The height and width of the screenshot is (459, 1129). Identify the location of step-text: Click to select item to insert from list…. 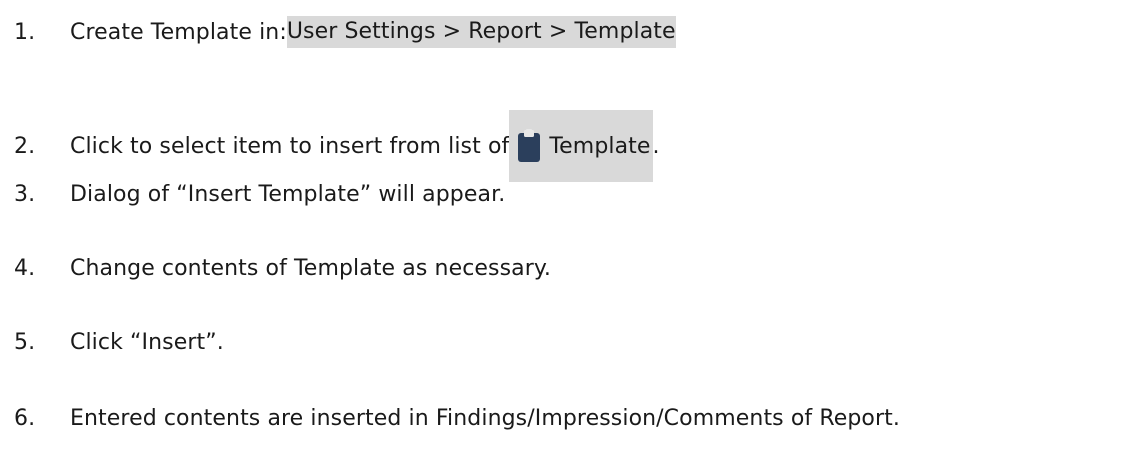
(290, 146).